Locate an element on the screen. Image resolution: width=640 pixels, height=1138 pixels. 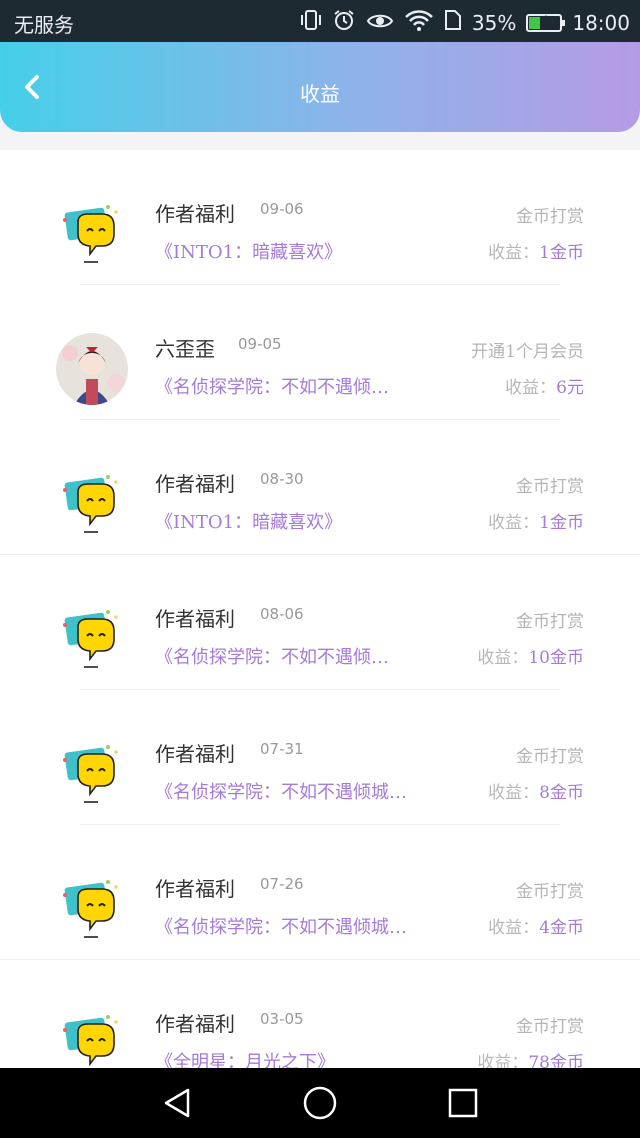
nav-recents-button is located at coordinates (463, 1103).